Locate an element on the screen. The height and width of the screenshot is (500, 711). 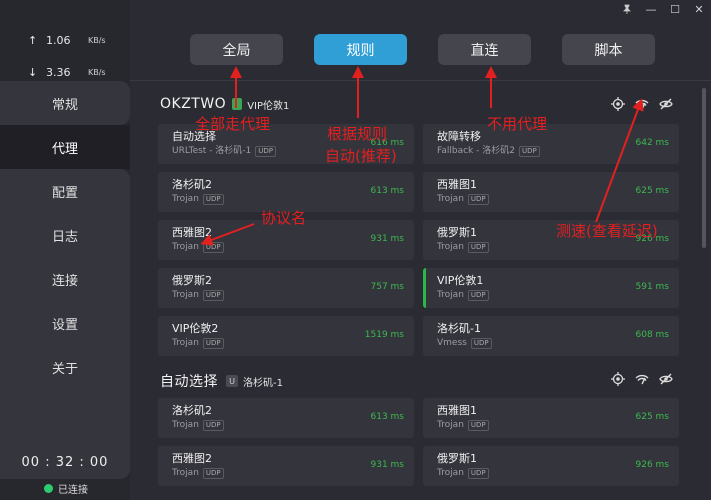
annotation-rule-line2: 自动(推荐) is located at coordinates (361, 156).